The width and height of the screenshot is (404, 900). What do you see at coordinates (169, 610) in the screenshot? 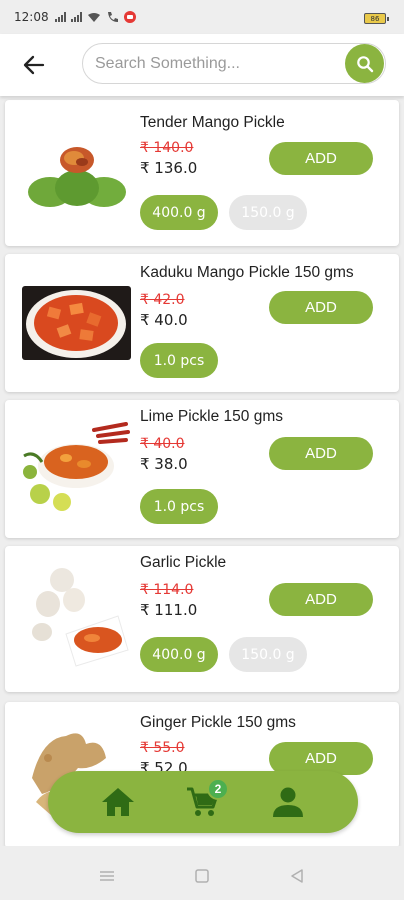
I see `new-price: ₹ 111.0` at bounding box center [169, 610].